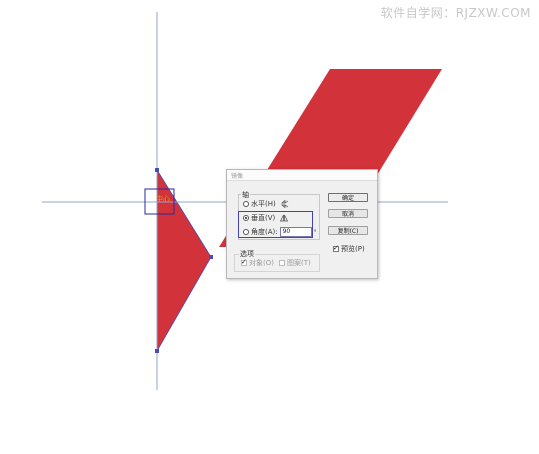 The width and height of the screenshot is (539, 454). Describe the element at coordinates (336, 248) in the screenshot. I see `preview-checkbox` at that location.